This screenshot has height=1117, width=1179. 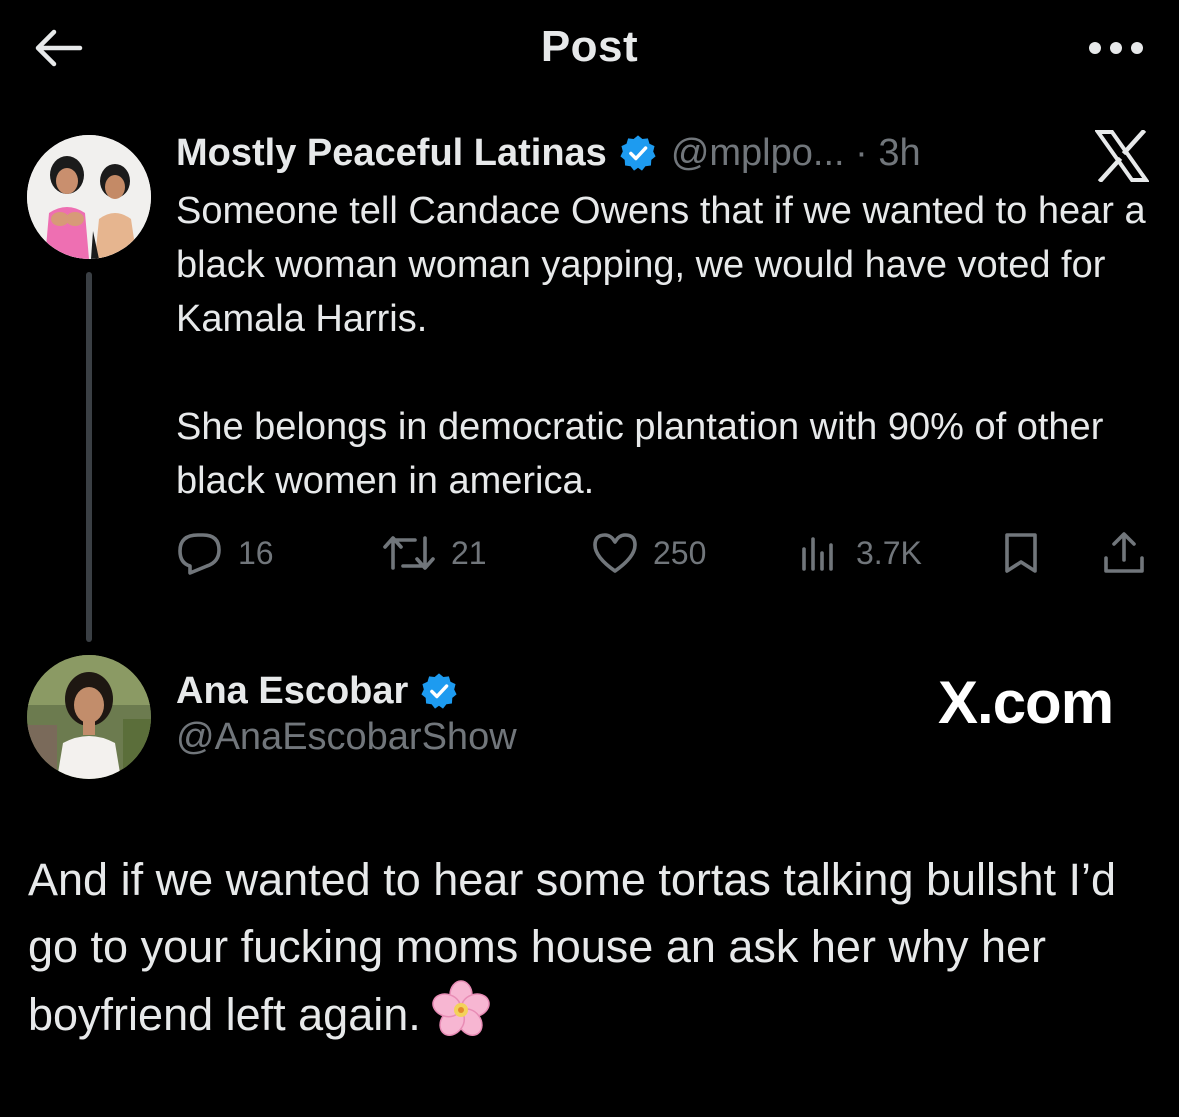 What do you see at coordinates (1026, 702) in the screenshot?
I see `x-com-watermark: X.com` at bounding box center [1026, 702].